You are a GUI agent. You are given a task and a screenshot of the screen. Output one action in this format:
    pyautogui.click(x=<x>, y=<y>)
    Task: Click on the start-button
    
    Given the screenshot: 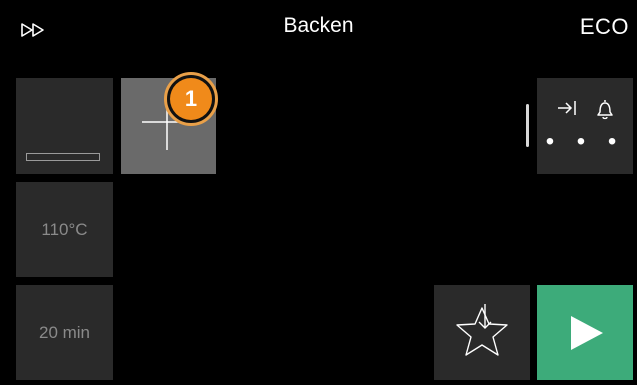 What is the action you would take?
    pyautogui.click(x=585, y=332)
    